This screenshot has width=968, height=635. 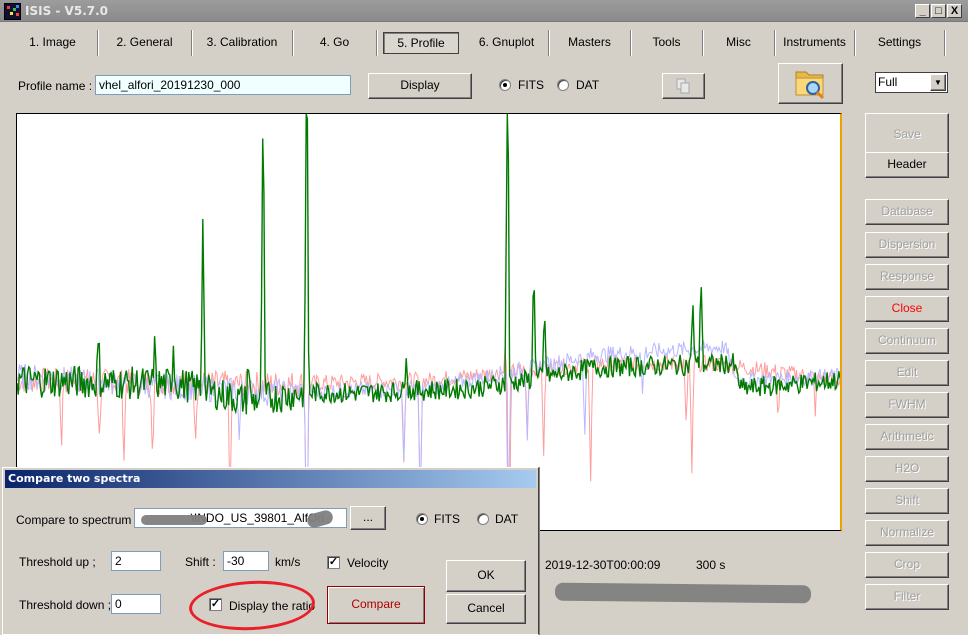 What do you see at coordinates (590, 43) in the screenshot?
I see `tab-masters: Masters` at bounding box center [590, 43].